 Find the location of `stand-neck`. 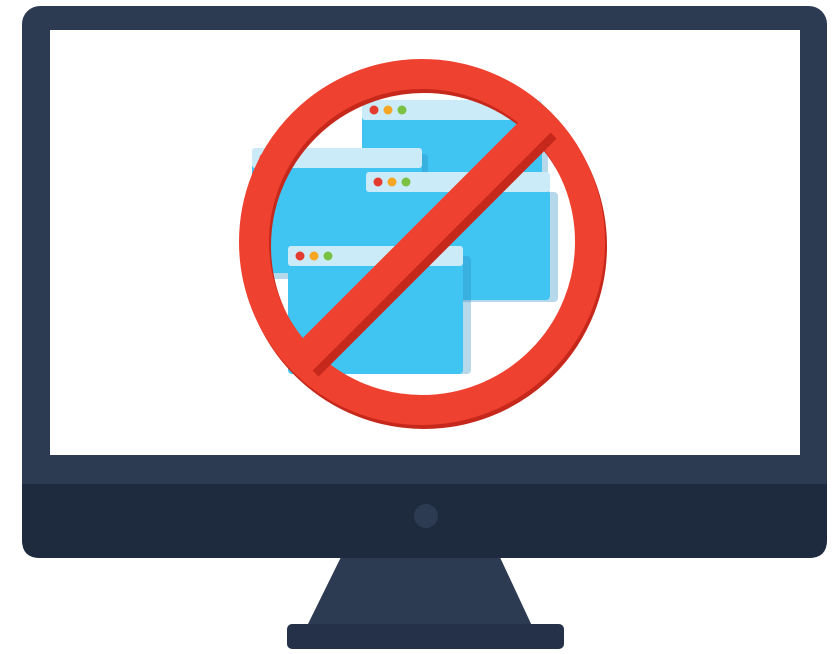

stand-neck is located at coordinates (419, 590).